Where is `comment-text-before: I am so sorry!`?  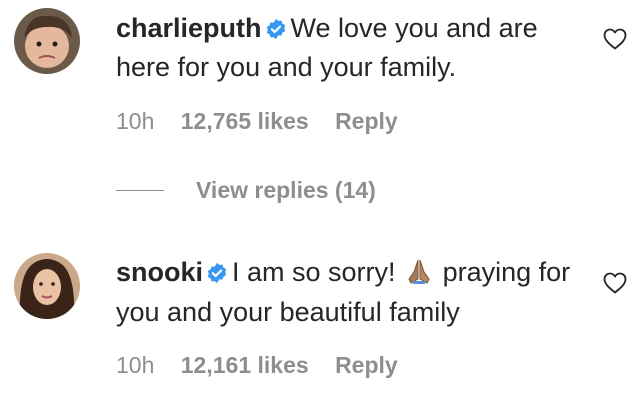 comment-text-before: I am so sorry! is located at coordinates (314, 272).